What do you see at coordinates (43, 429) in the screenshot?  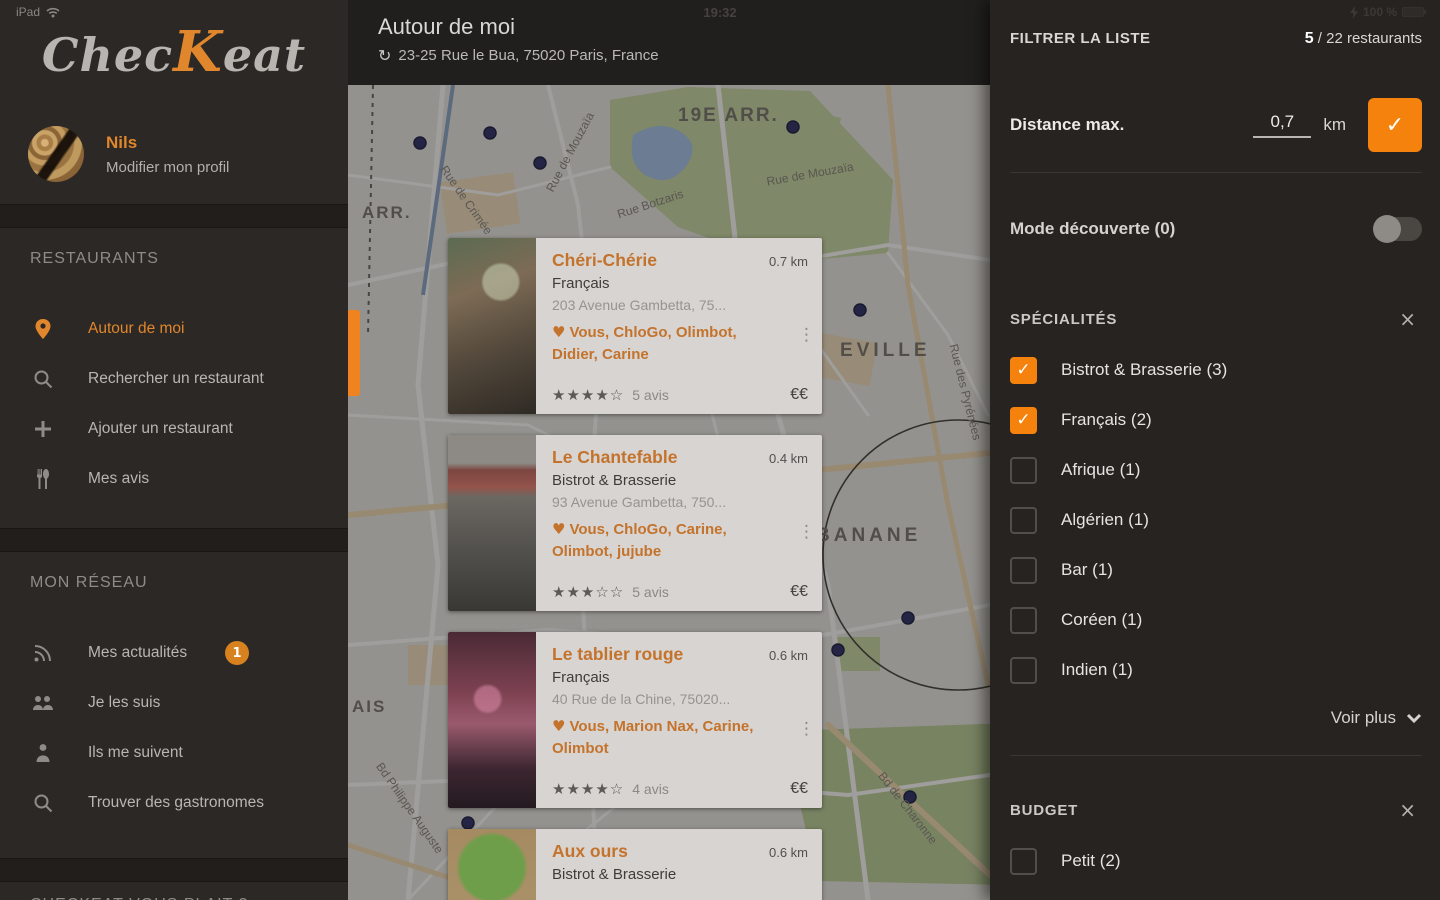 I see `plus-icon` at bounding box center [43, 429].